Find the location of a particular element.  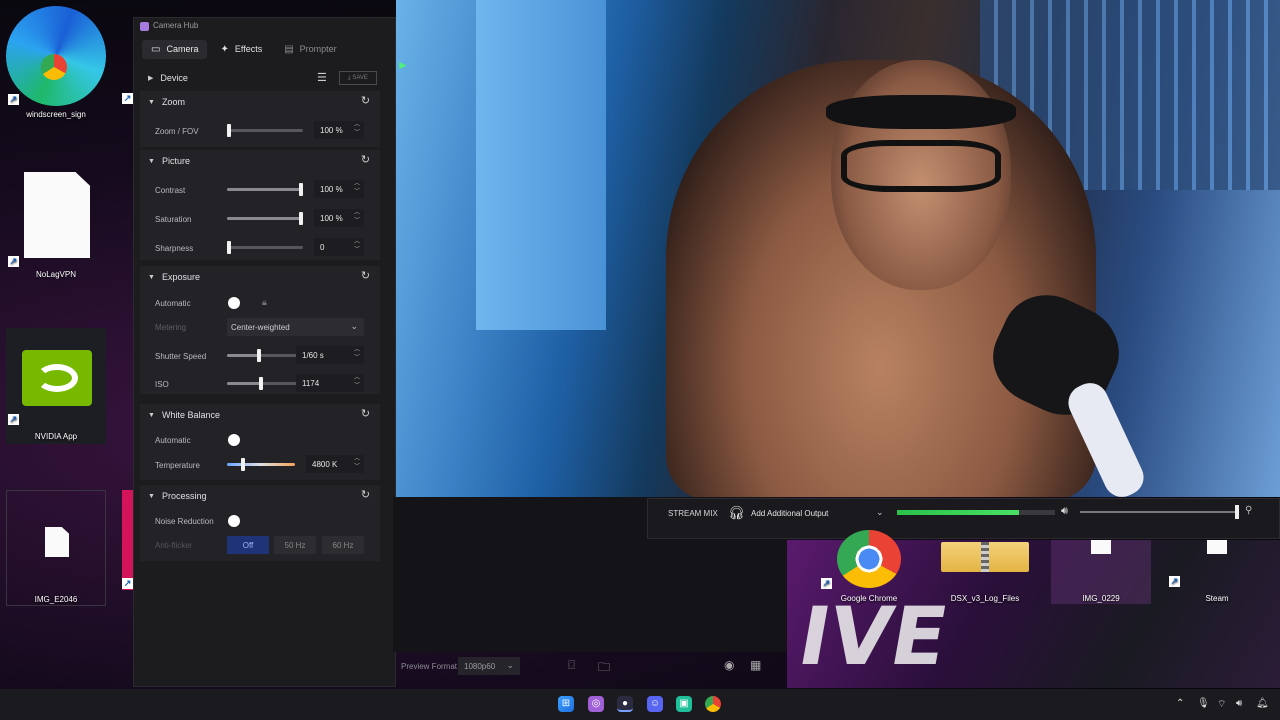

pin-icon: ⚲ is located at coordinates (1248, 510).